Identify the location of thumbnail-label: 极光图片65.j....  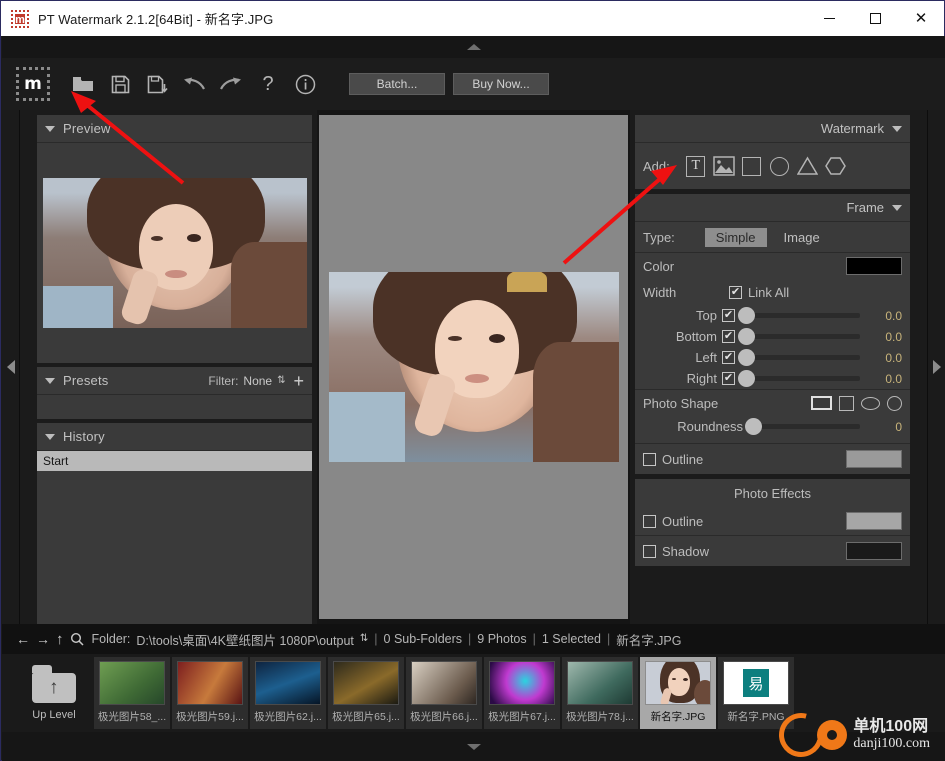
(366, 717).